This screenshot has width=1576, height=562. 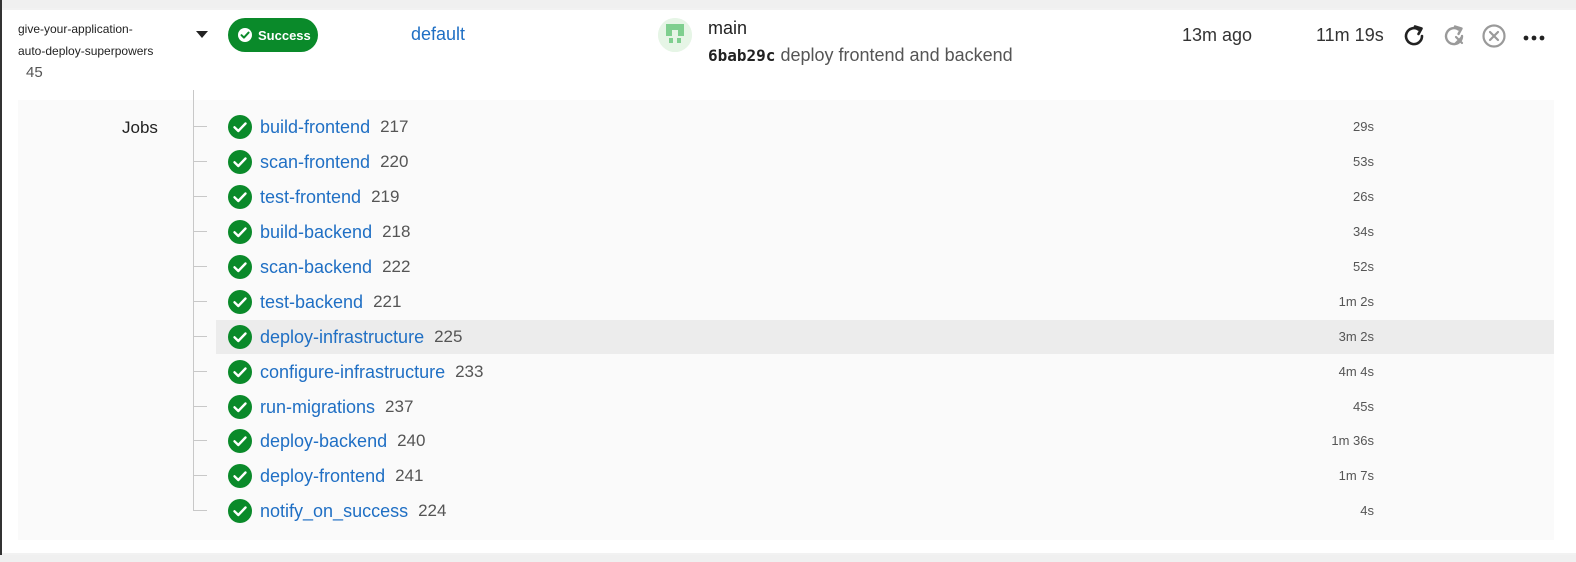 What do you see at coordinates (193, 300) in the screenshot?
I see `jobs-tree-line` at bounding box center [193, 300].